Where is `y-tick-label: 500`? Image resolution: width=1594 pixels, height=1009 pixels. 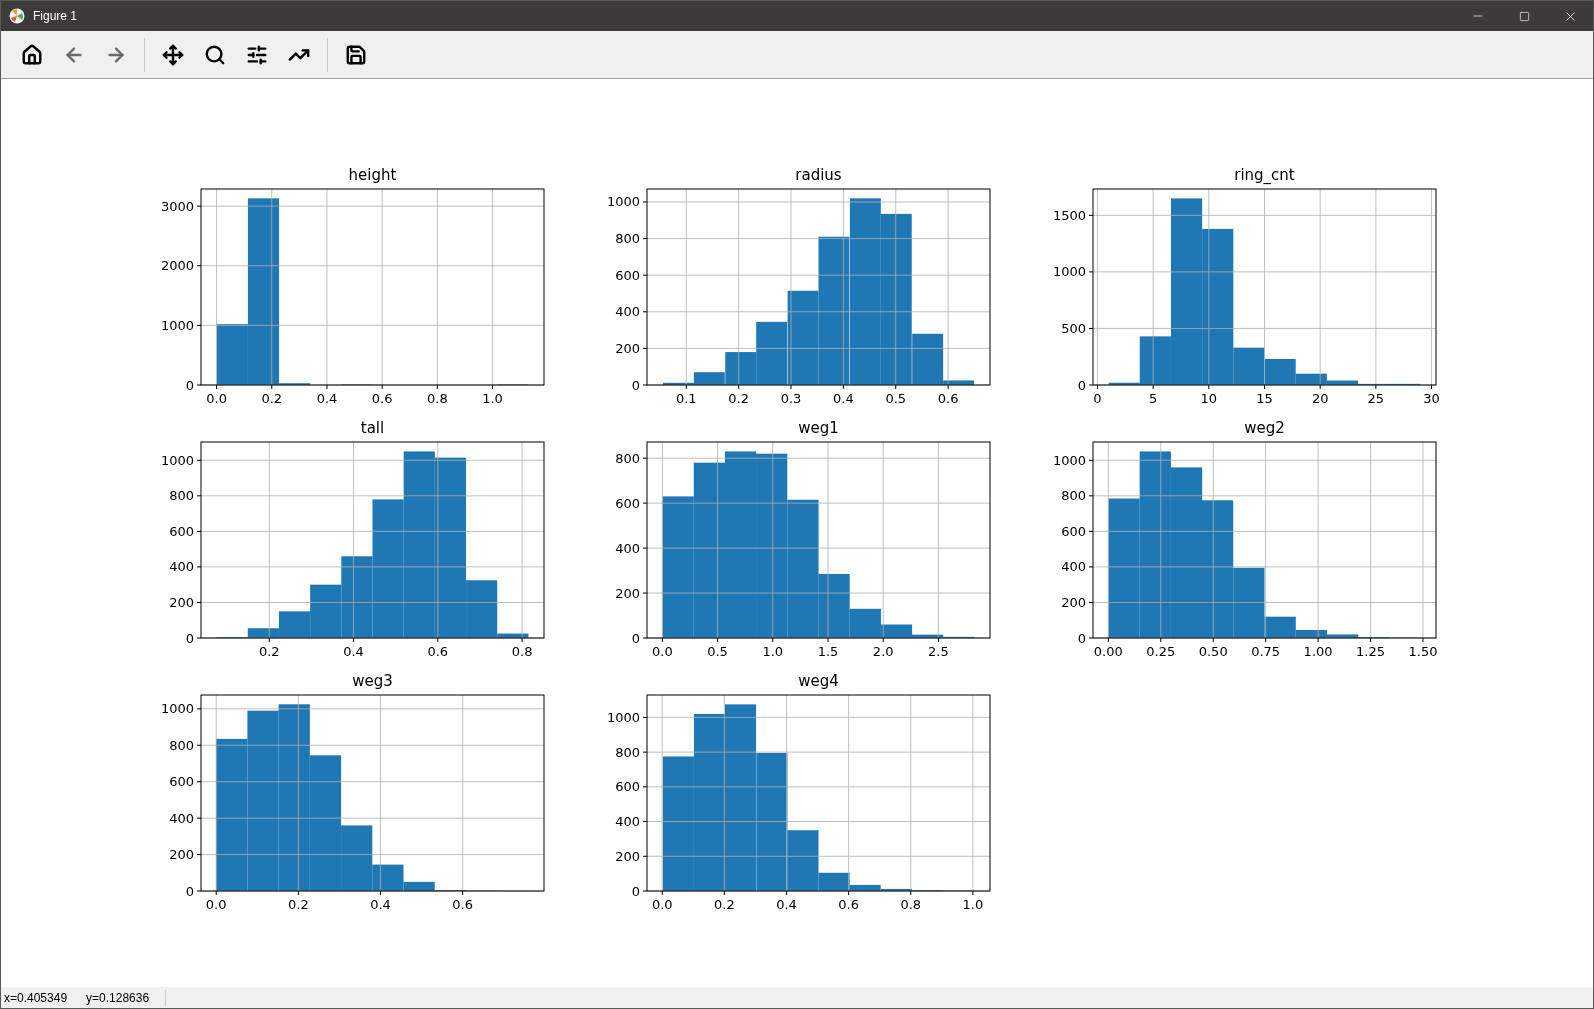 y-tick-label: 500 is located at coordinates (1073, 328).